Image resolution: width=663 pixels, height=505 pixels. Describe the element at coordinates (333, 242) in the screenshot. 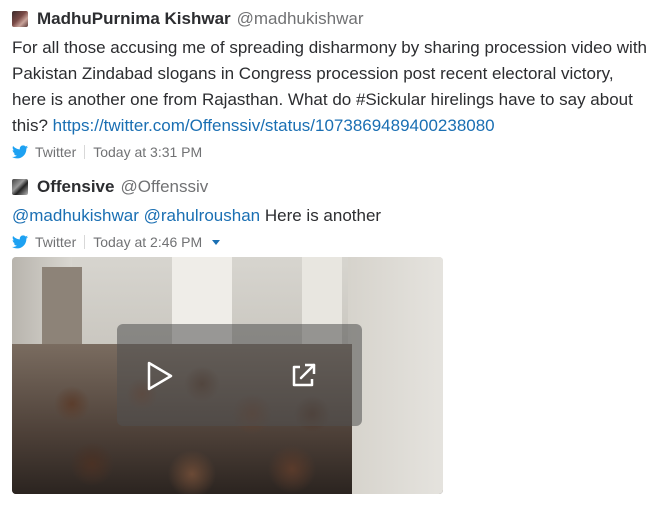

I see `tweet-meta: Twitter Today at 2:46 PM` at that location.